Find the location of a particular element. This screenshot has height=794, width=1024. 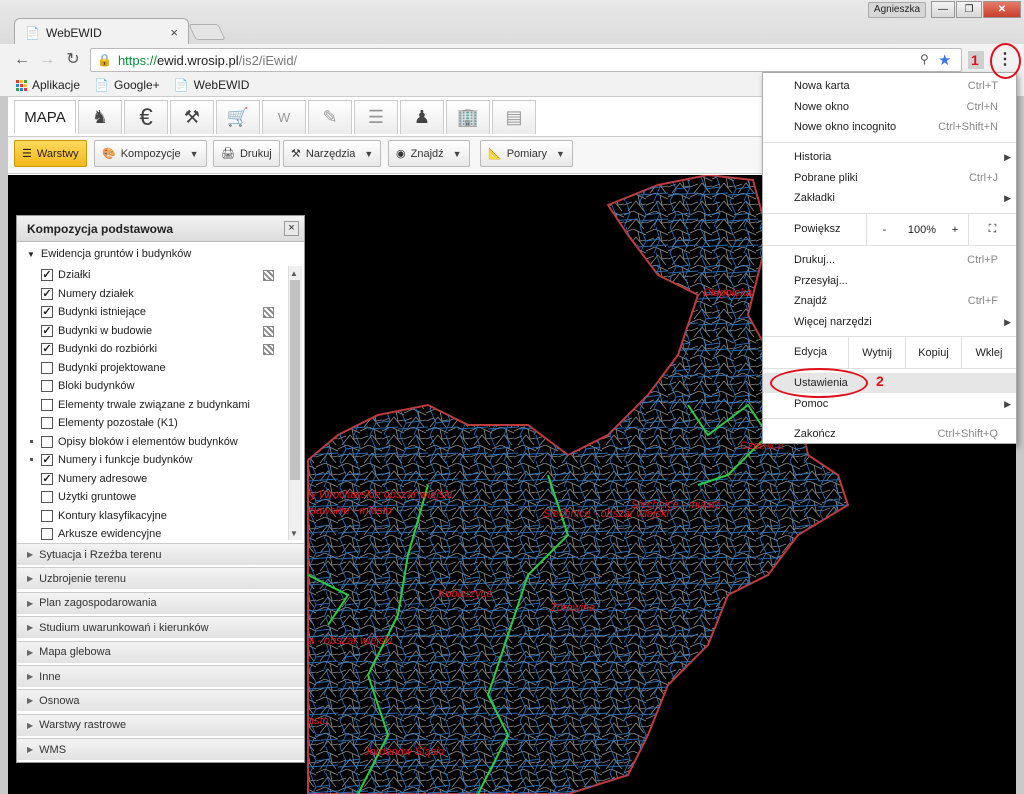

layer-section: ▶ Sytuacja i Rzeźba terenu is located at coordinates (160, 554).